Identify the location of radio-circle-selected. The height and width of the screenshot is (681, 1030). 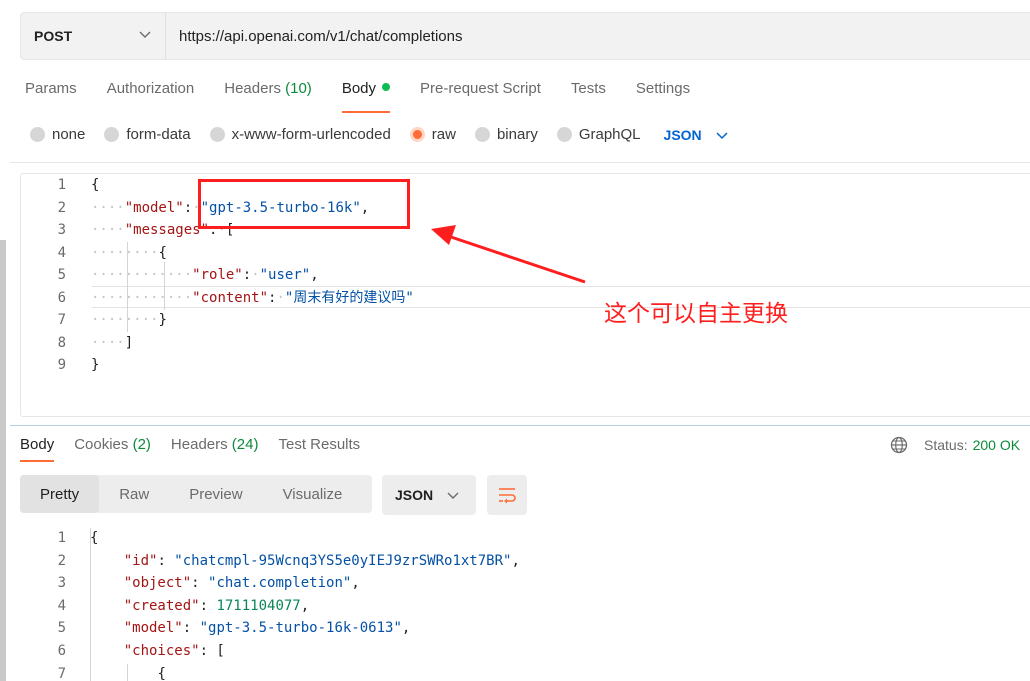
(417, 134).